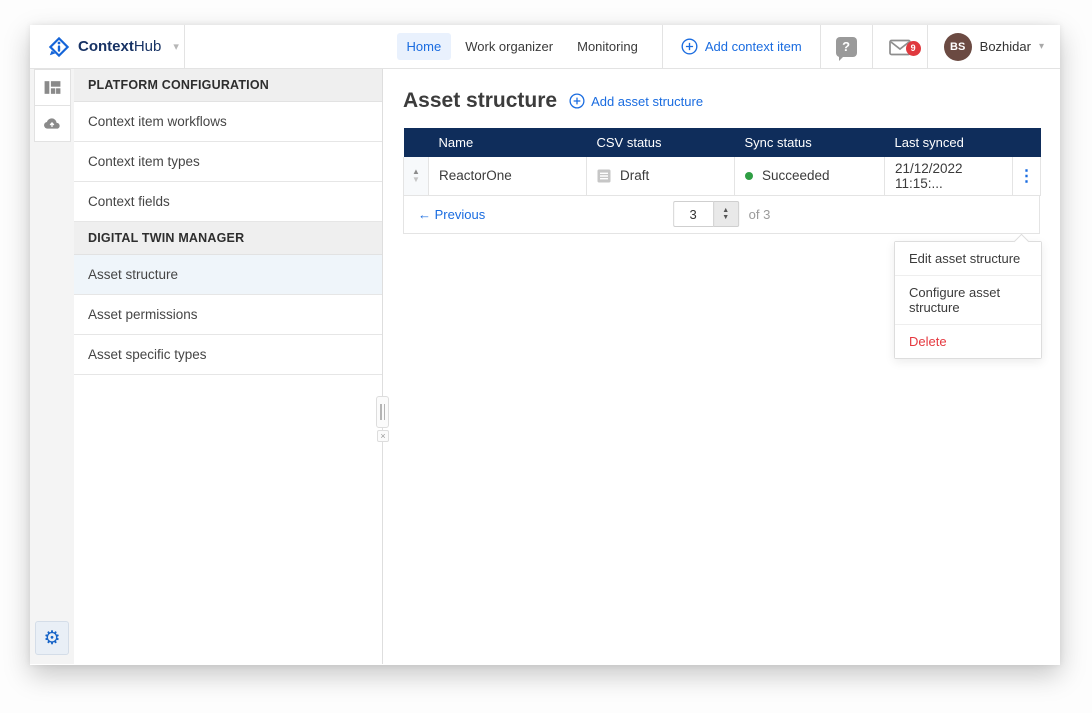  Describe the element at coordinates (416, 142) in the screenshot. I see `column-selector` at that location.